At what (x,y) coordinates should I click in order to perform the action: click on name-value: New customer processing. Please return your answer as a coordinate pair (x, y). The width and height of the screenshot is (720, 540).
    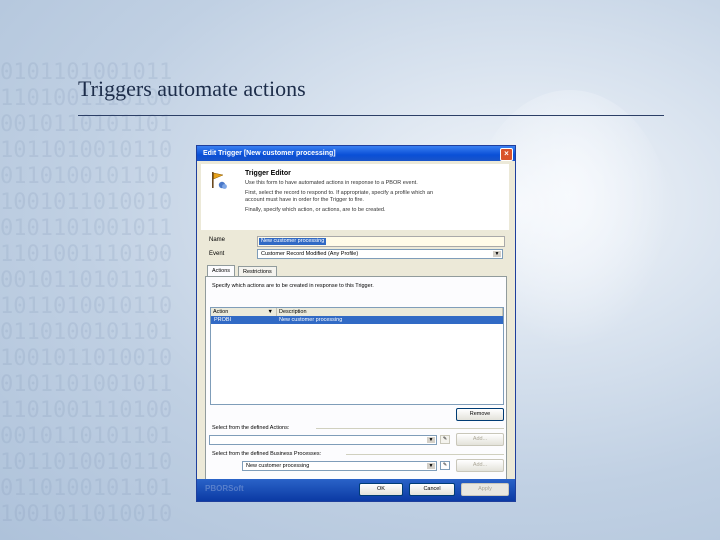
    Looking at the image, I should click on (293, 241).